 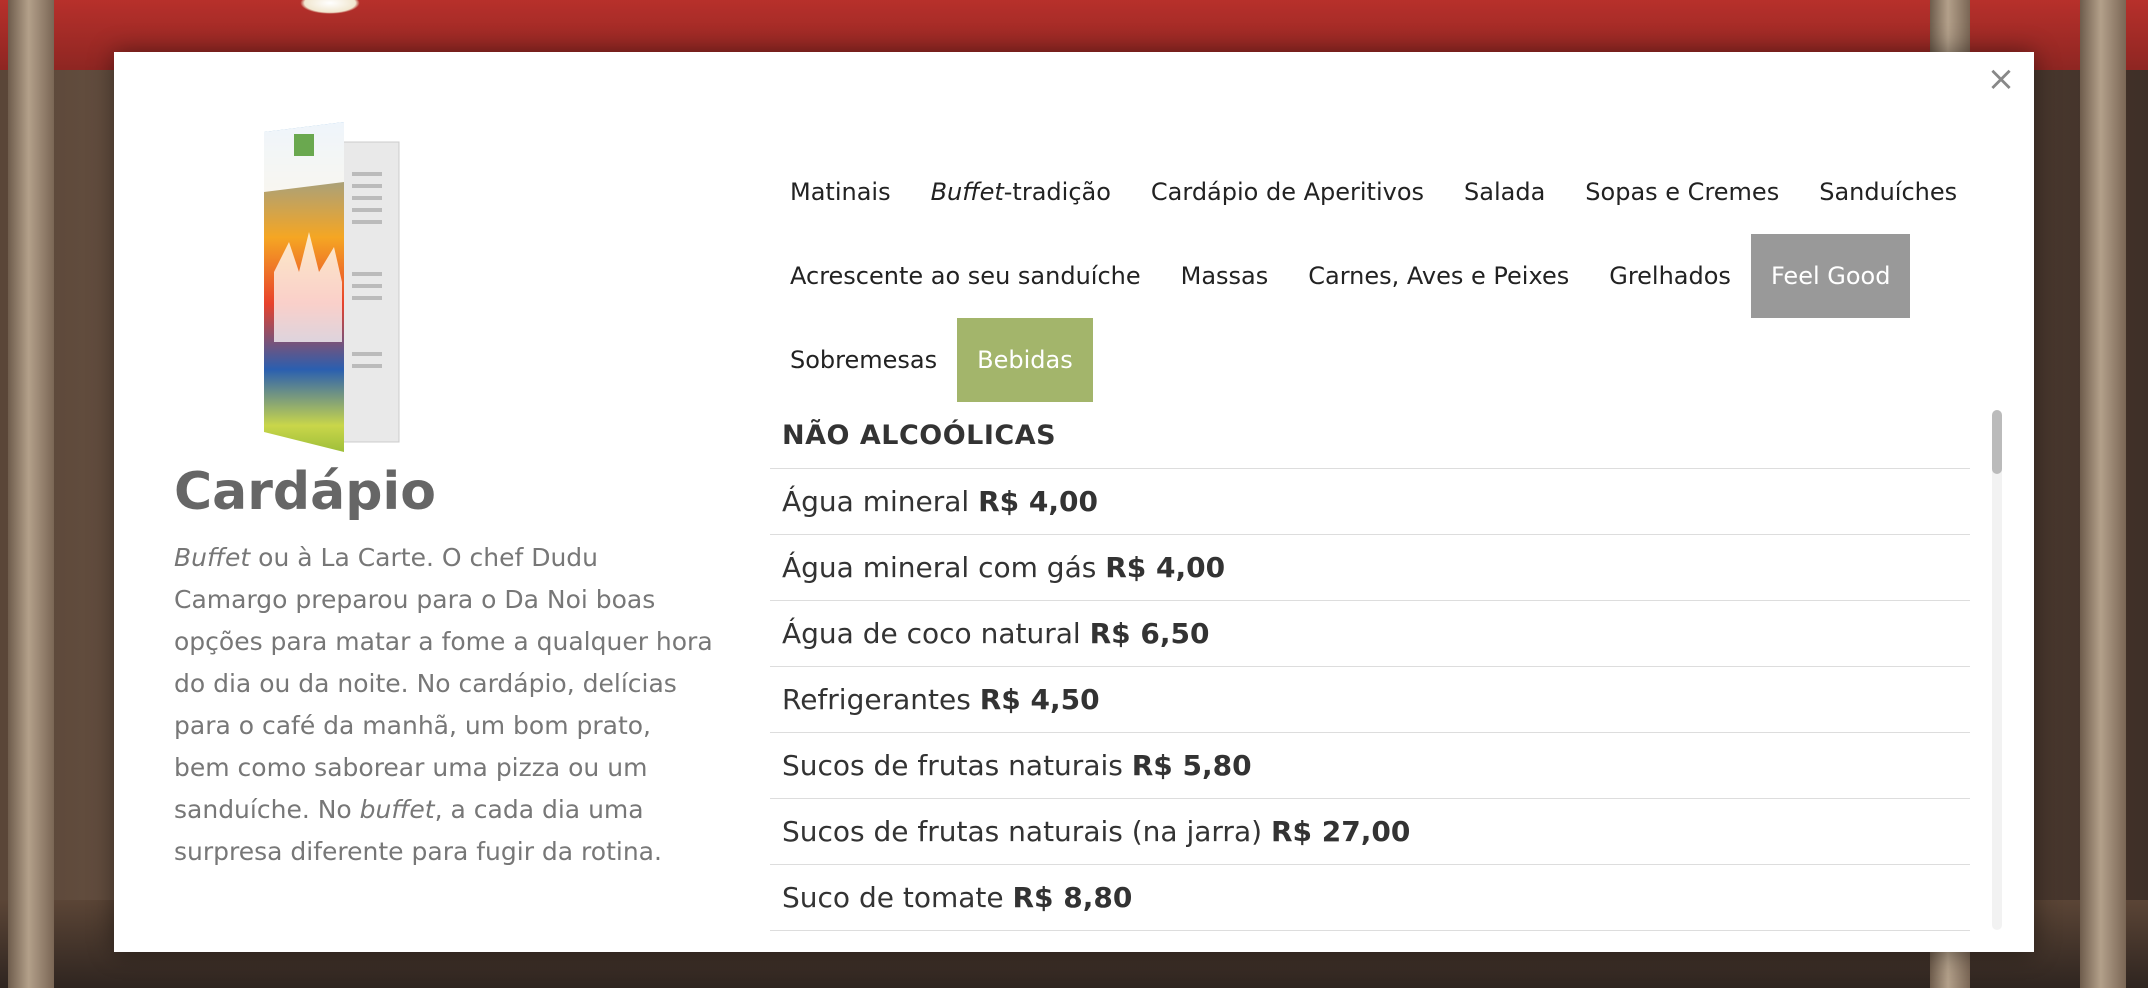 What do you see at coordinates (1370, 502) in the screenshot?
I see `list-item: Água mineral R$ 4,00` at bounding box center [1370, 502].